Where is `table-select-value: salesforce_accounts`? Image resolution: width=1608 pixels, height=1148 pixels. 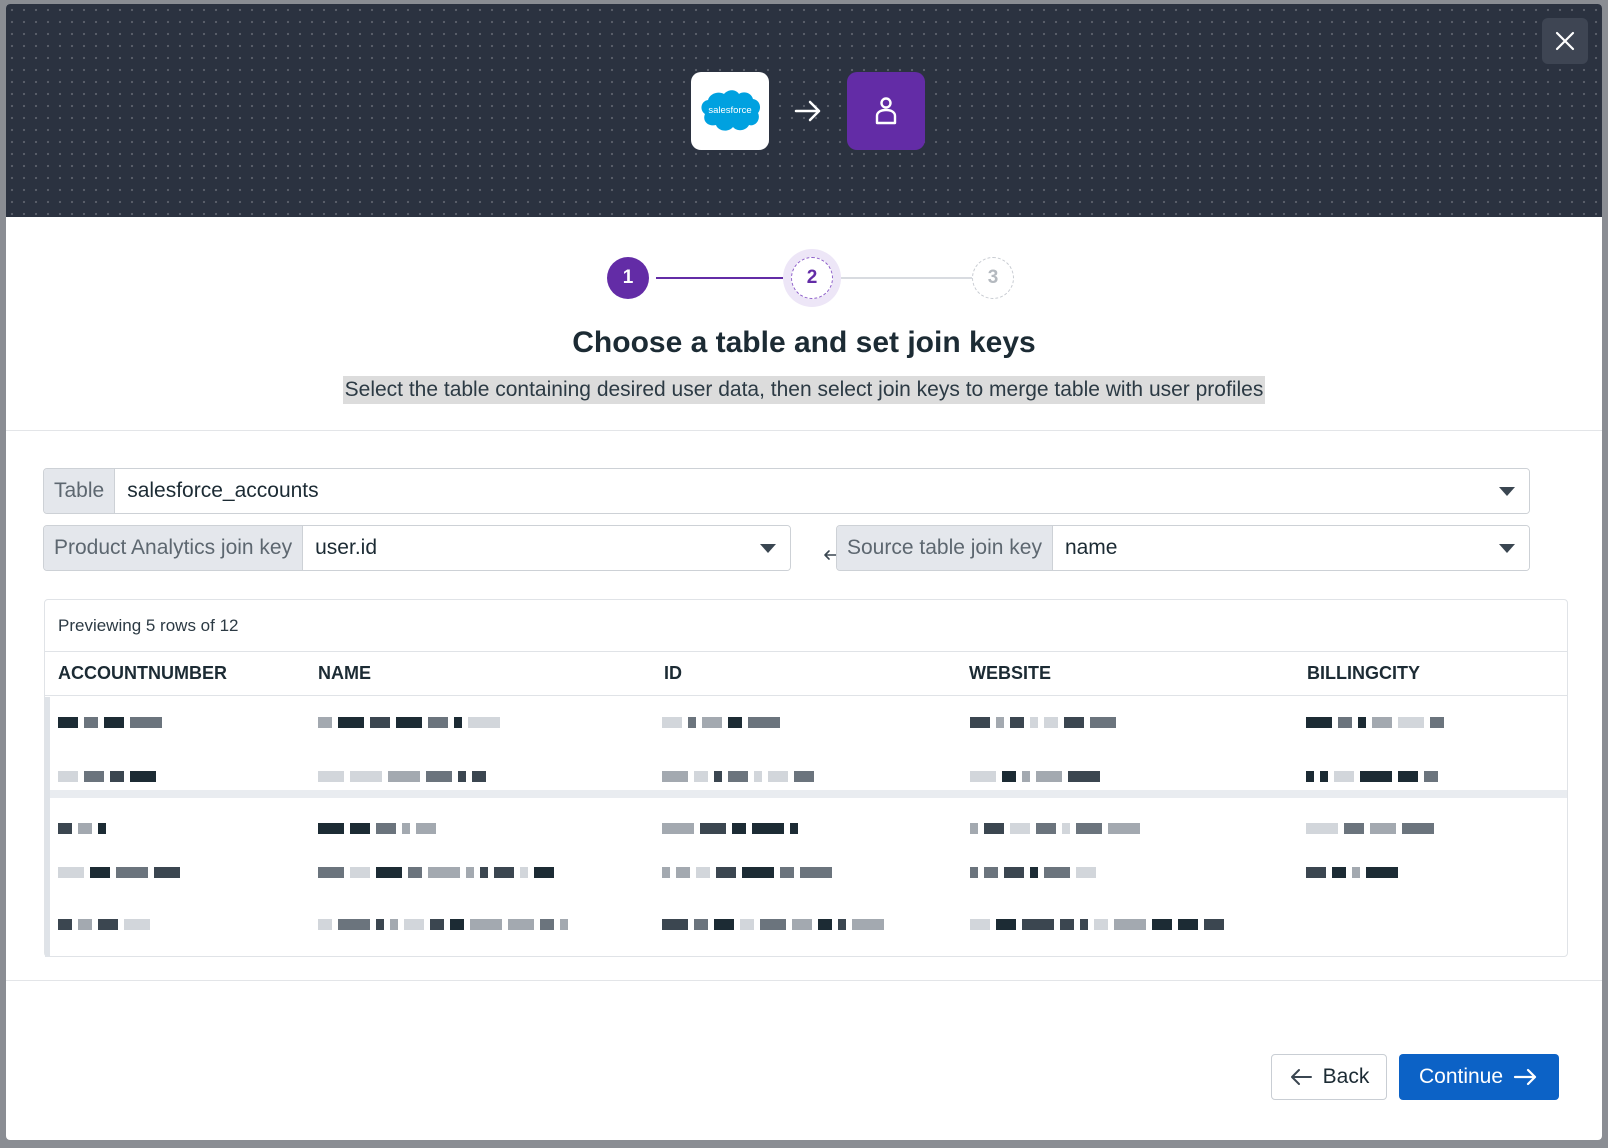 table-select-value: salesforce_accounts is located at coordinates (822, 491).